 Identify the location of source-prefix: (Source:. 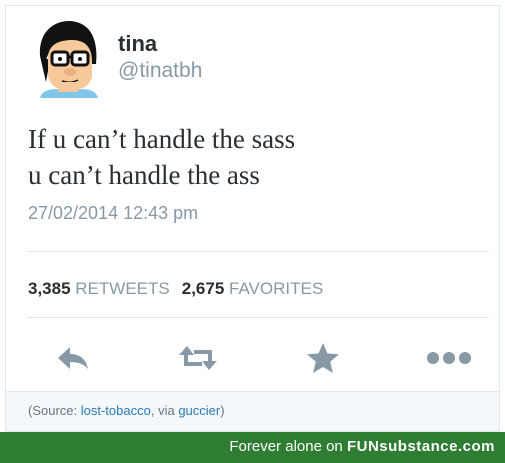
(54, 410).